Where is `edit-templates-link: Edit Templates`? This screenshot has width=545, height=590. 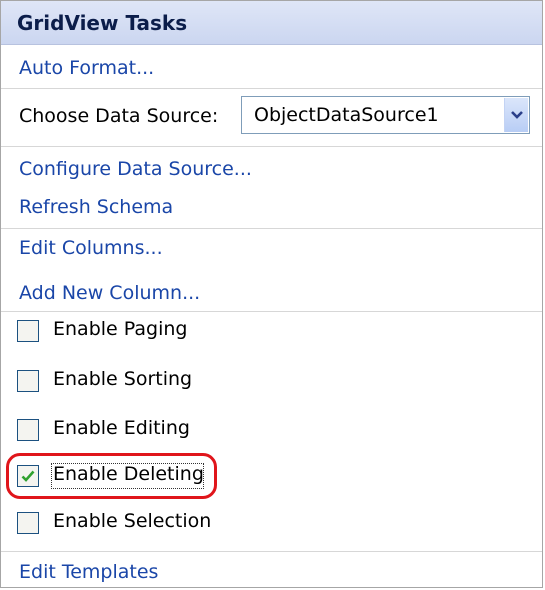
edit-templates-link: Edit Templates is located at coordinates (88, 572).